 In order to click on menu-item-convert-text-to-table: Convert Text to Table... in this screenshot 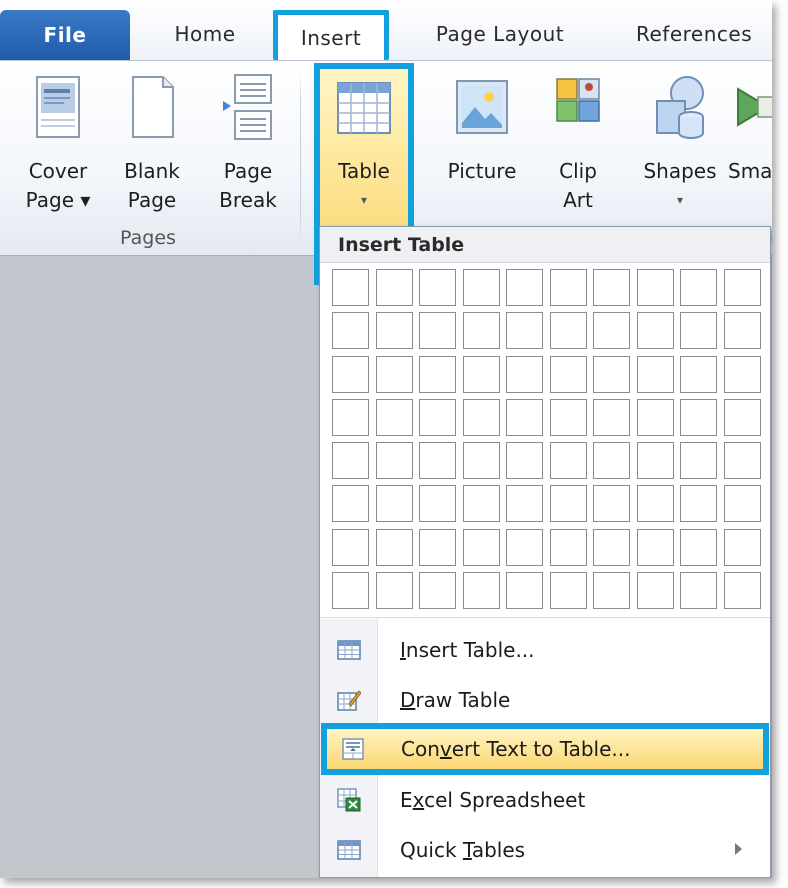, I will do `click(545, 749)`.